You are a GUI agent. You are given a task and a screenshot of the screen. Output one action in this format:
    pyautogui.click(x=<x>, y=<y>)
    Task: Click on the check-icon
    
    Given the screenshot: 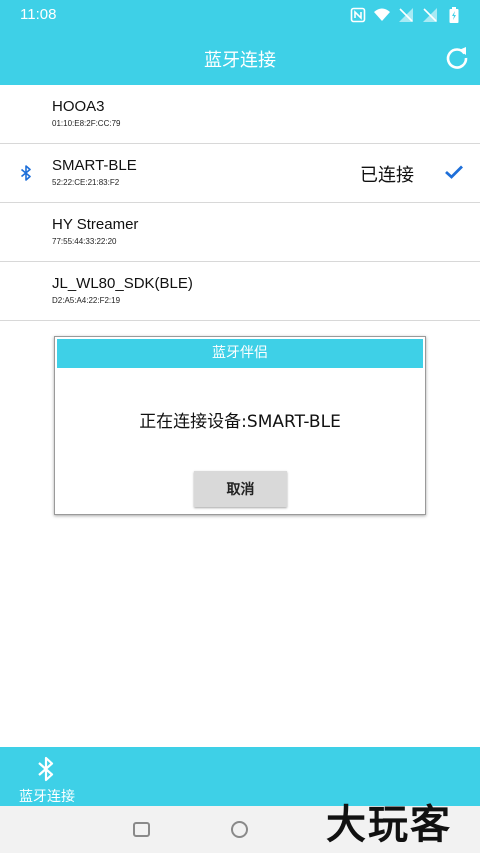 What is the action you would take?
    pyautogui.click(x=454, y=172)
    